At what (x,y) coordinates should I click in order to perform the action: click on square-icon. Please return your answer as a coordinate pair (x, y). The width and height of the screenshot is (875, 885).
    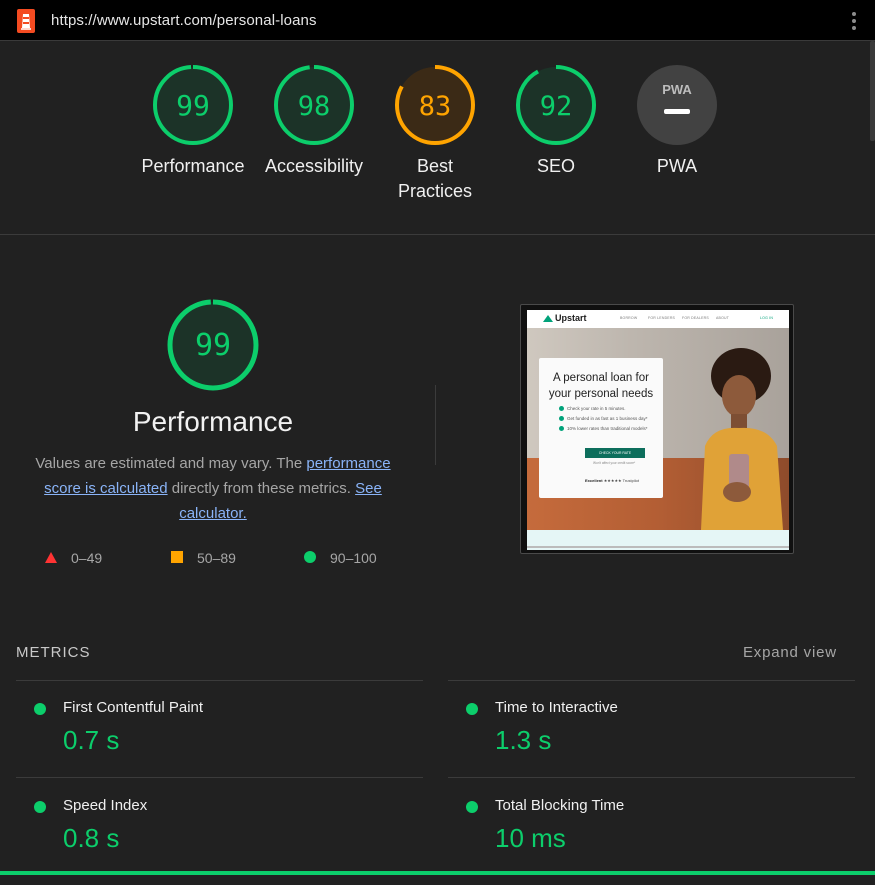
    Looking at the image, I should click on (177, 557).